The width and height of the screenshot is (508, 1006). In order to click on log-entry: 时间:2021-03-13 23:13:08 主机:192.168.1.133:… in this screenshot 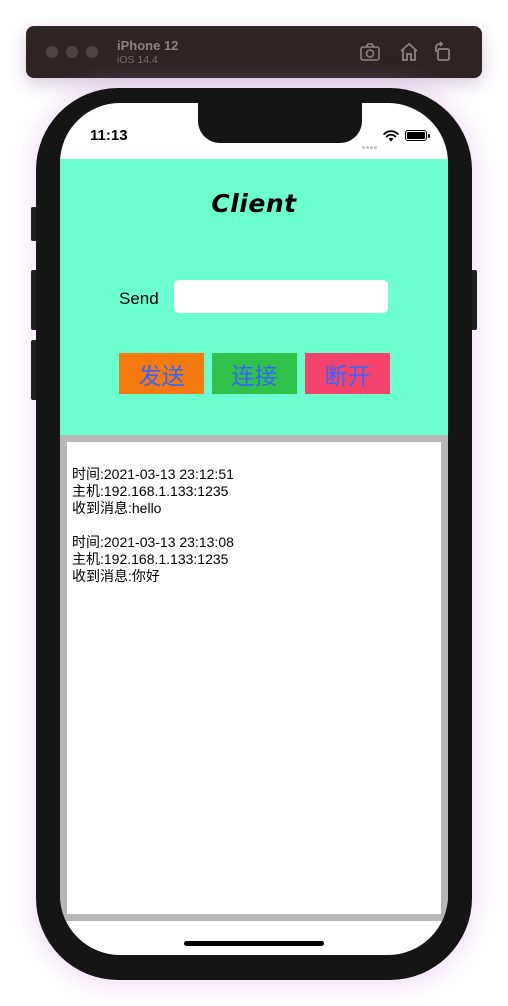, I will do `click(153, 559)`.